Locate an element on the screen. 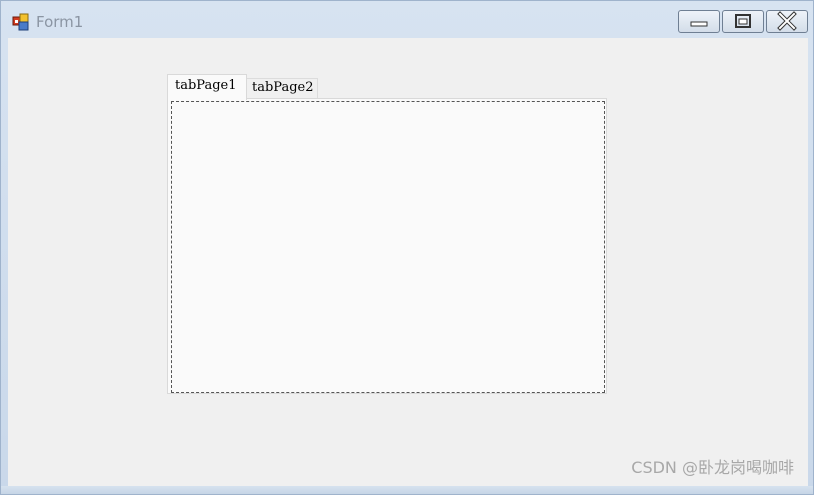 The height and width of the screenshot is (495, 814). watermark-text: CSDN @卧龙岗喝咖啡 is located at coordinates (712, 467).